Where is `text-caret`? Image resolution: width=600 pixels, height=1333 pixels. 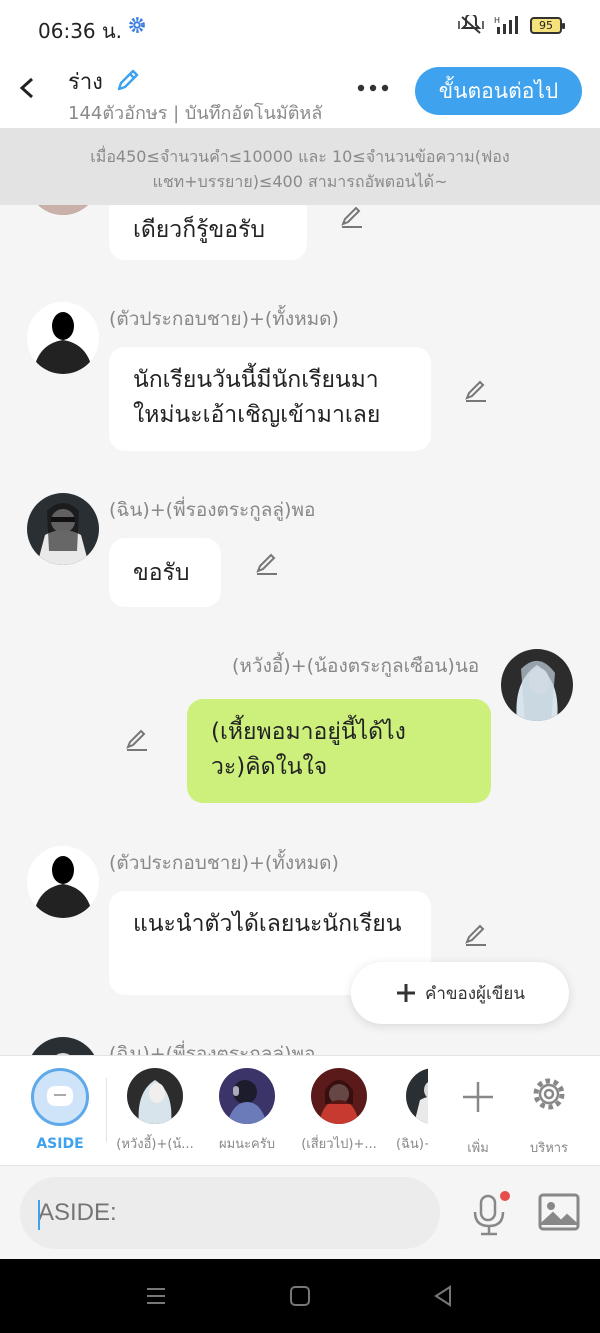
text-caret is located at coordinates (39, 1215).